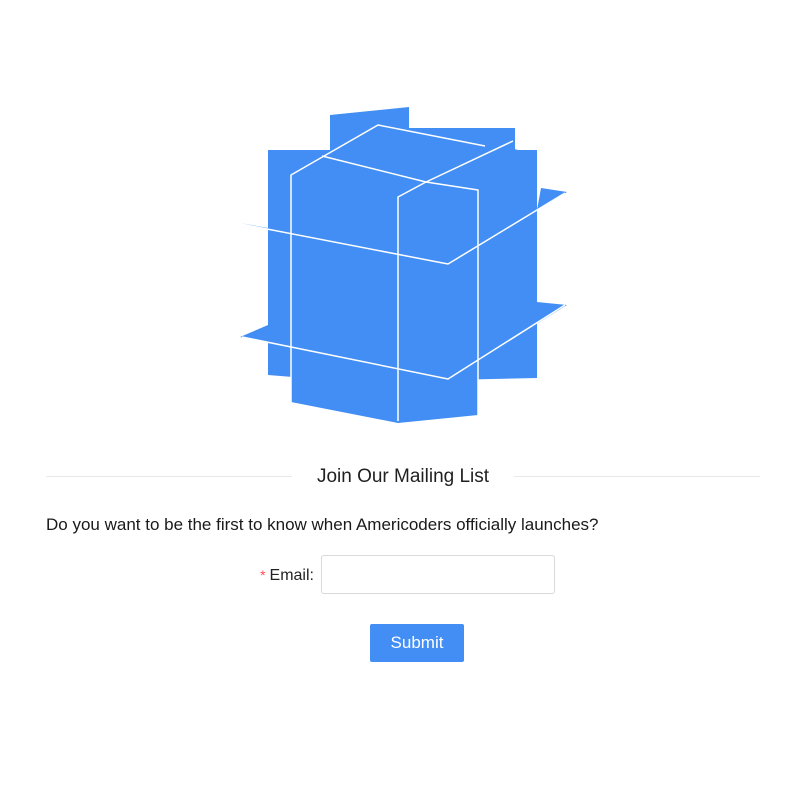 This screenshot has height=800, width=800. I want to click on email-label: * Email:, so click(272, 575).